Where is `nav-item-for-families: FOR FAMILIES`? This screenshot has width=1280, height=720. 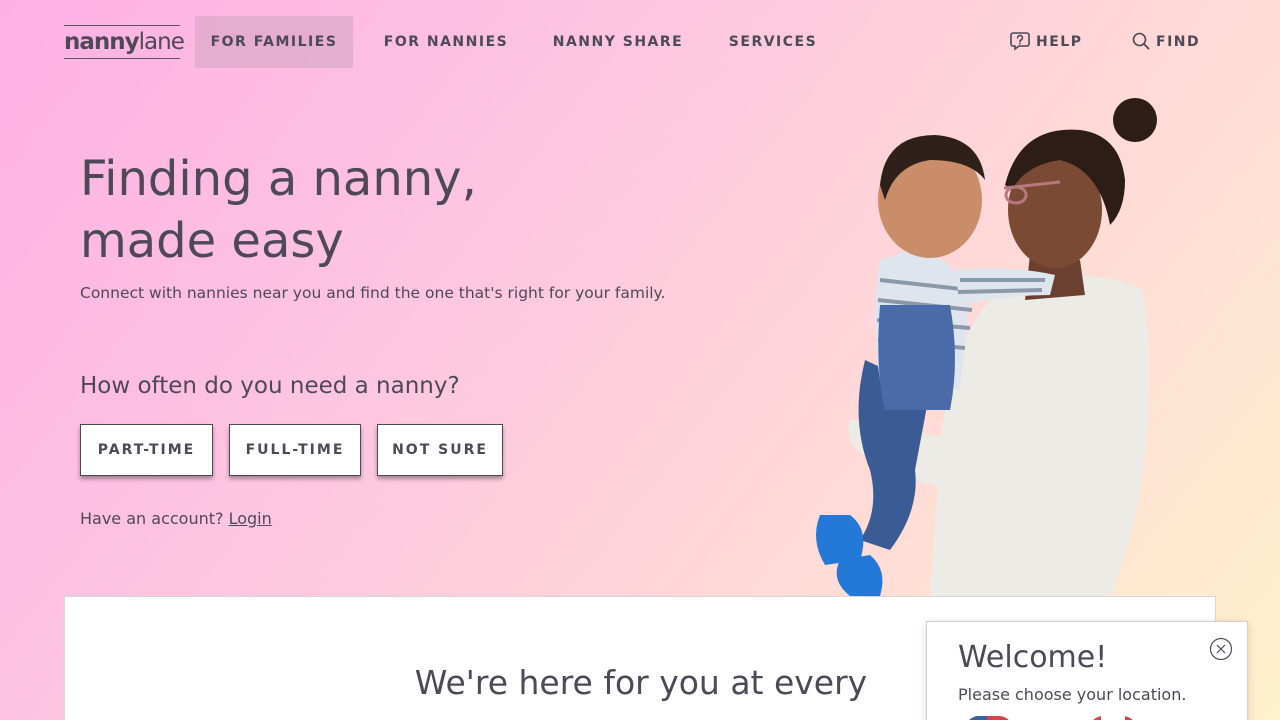 nav-item-for-families: FOR FAMILIES is located at coordinates (274, 42).